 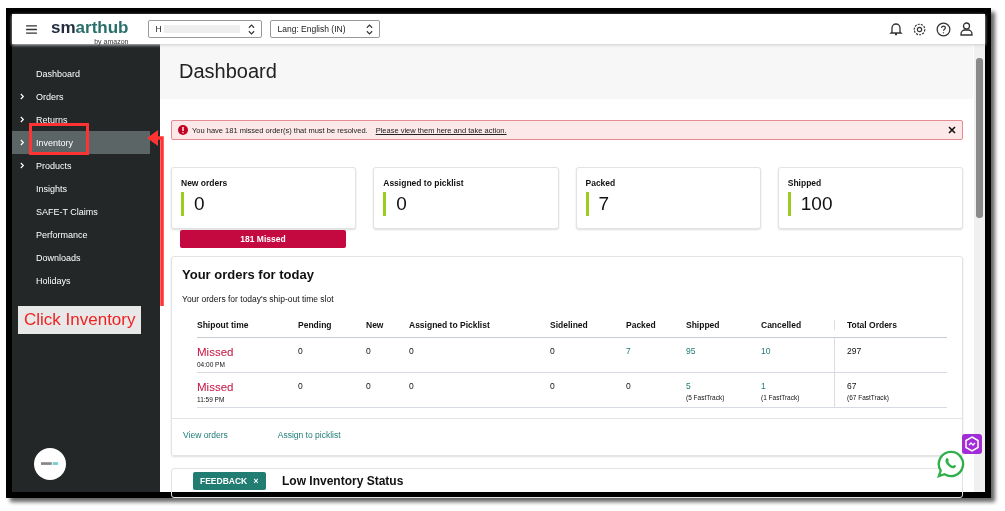 What do you see at coordinates (263, 239) in the screenshot?
I see `missed-bar: 181 Missed` at bounding box center [263, 239].